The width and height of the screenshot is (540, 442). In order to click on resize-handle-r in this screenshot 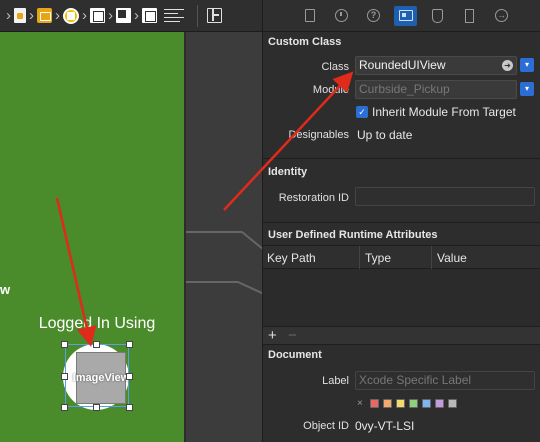, I will do `click(129, 376)`.